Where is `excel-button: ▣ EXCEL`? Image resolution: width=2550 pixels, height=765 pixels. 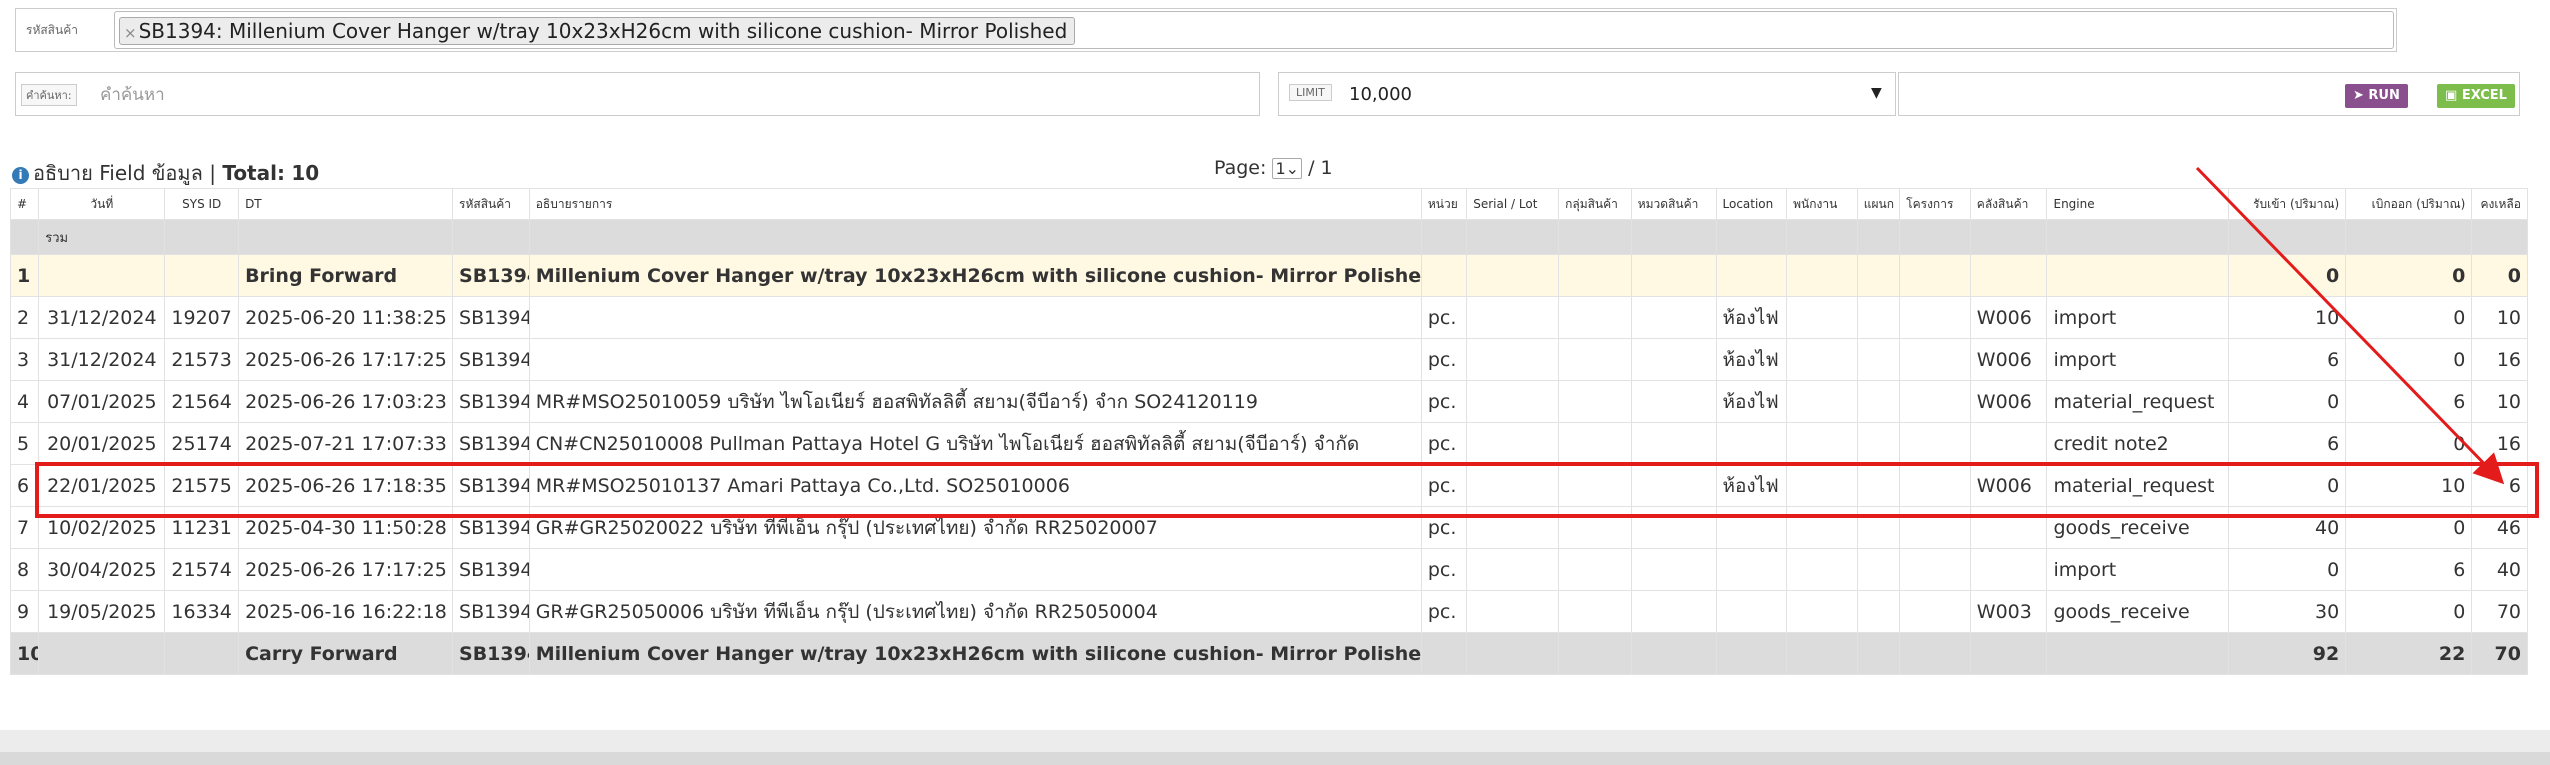 excel-button: ▣ EXCEL is located at coordinates (2476, 96).